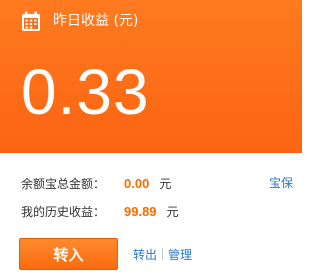  I want to click on action-divider, so click(163, 254).